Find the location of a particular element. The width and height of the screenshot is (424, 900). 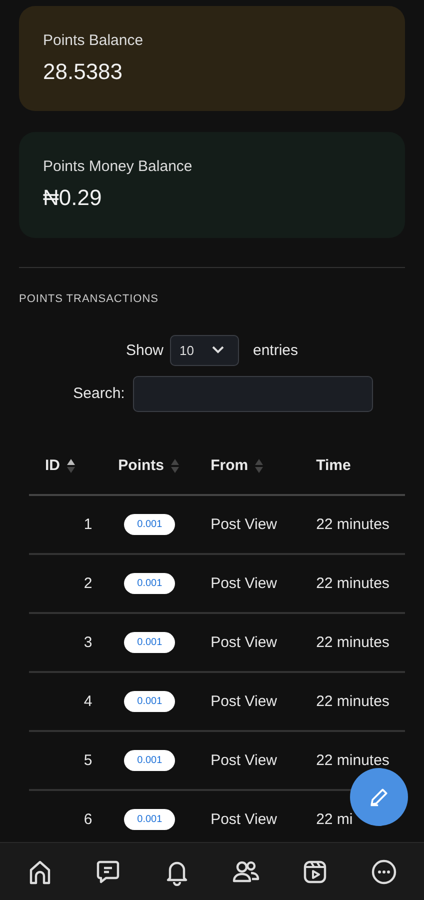

search-field is located at coordinates (252, 394).